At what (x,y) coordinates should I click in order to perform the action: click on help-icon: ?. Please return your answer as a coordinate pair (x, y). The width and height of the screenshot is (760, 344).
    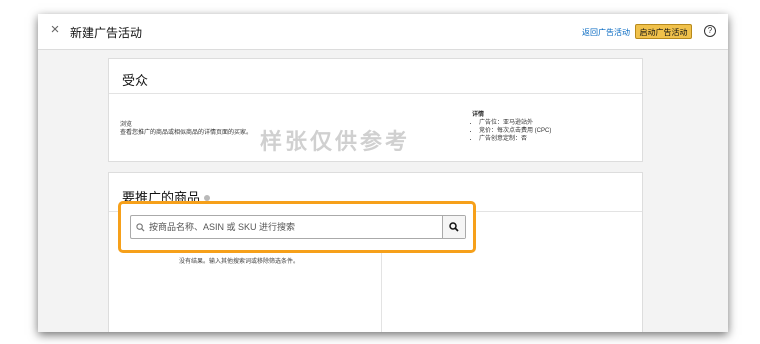
    Looking at the image, I should click on (710, 31).